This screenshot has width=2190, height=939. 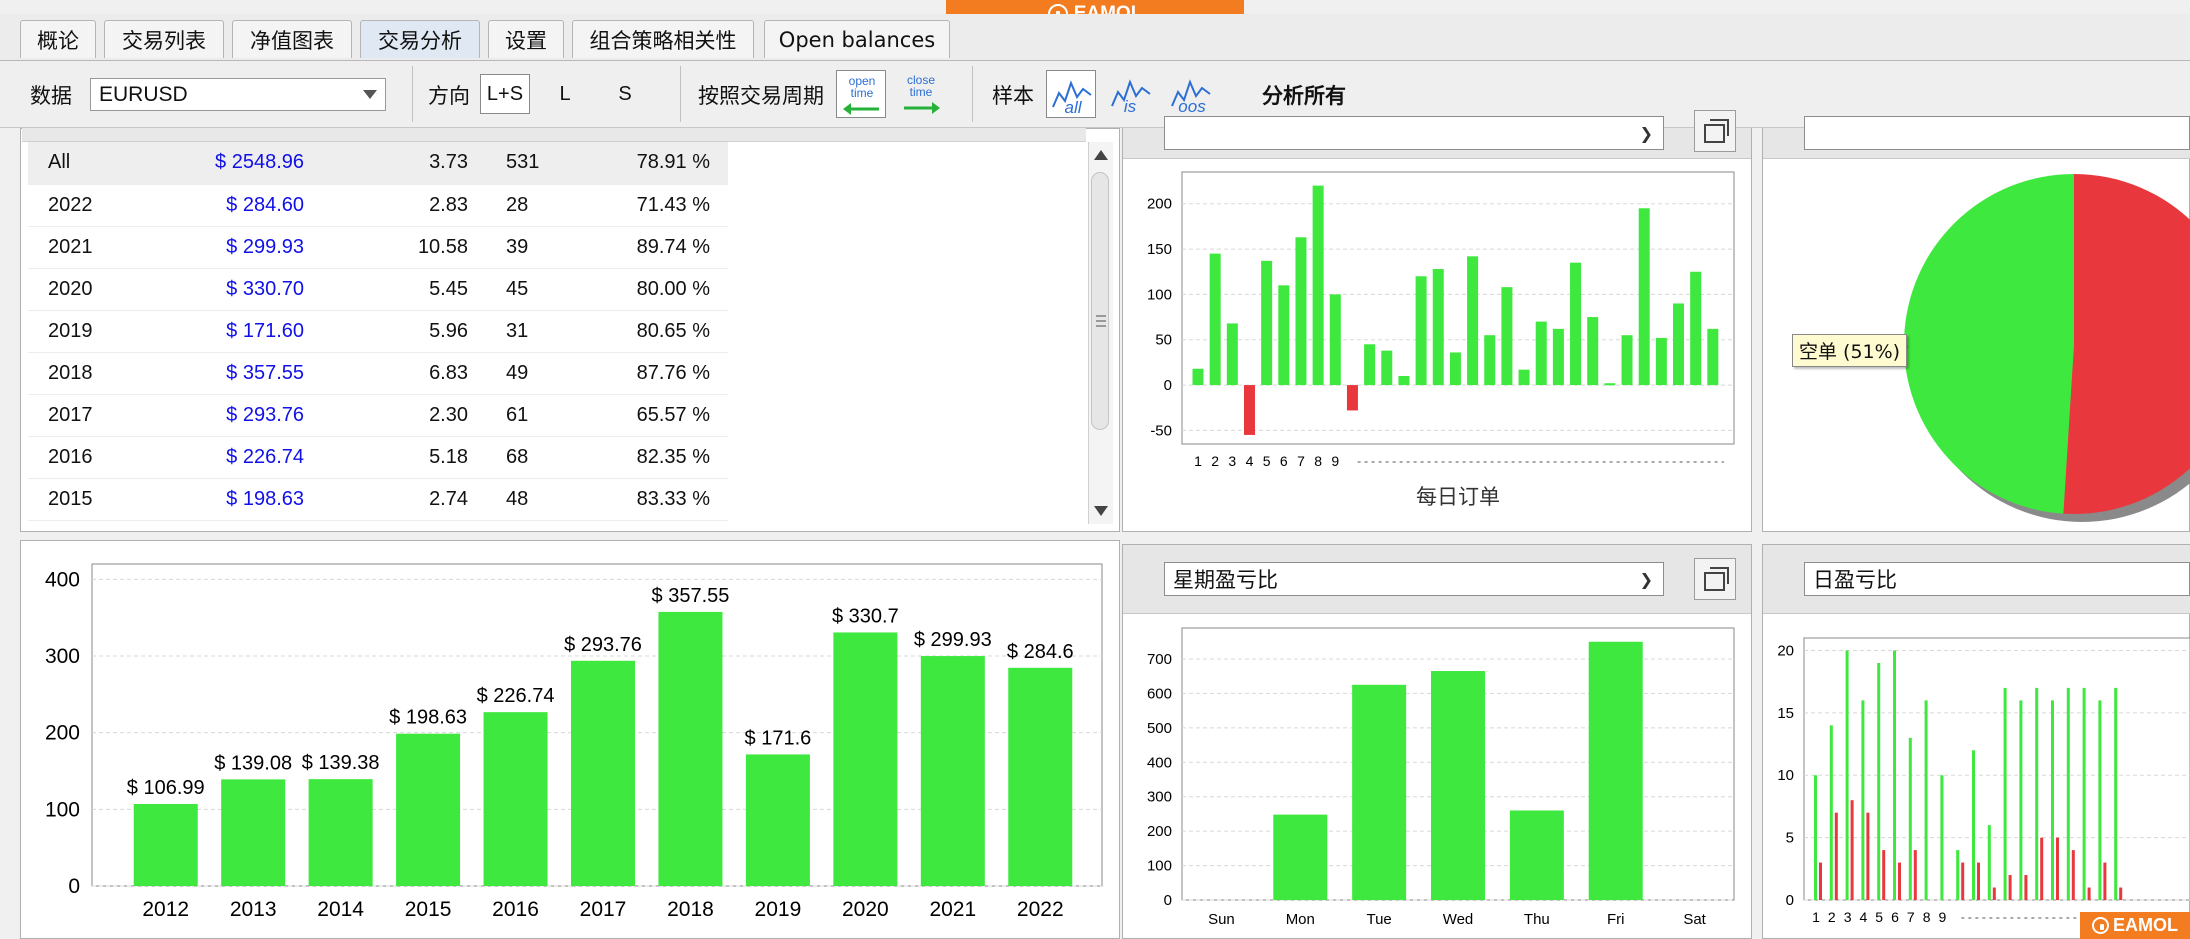 What do you see at coordinates (691, 596) in the screenshot?
I see `bar-value-label: $ 357.55` at bounding box center [691, 596].